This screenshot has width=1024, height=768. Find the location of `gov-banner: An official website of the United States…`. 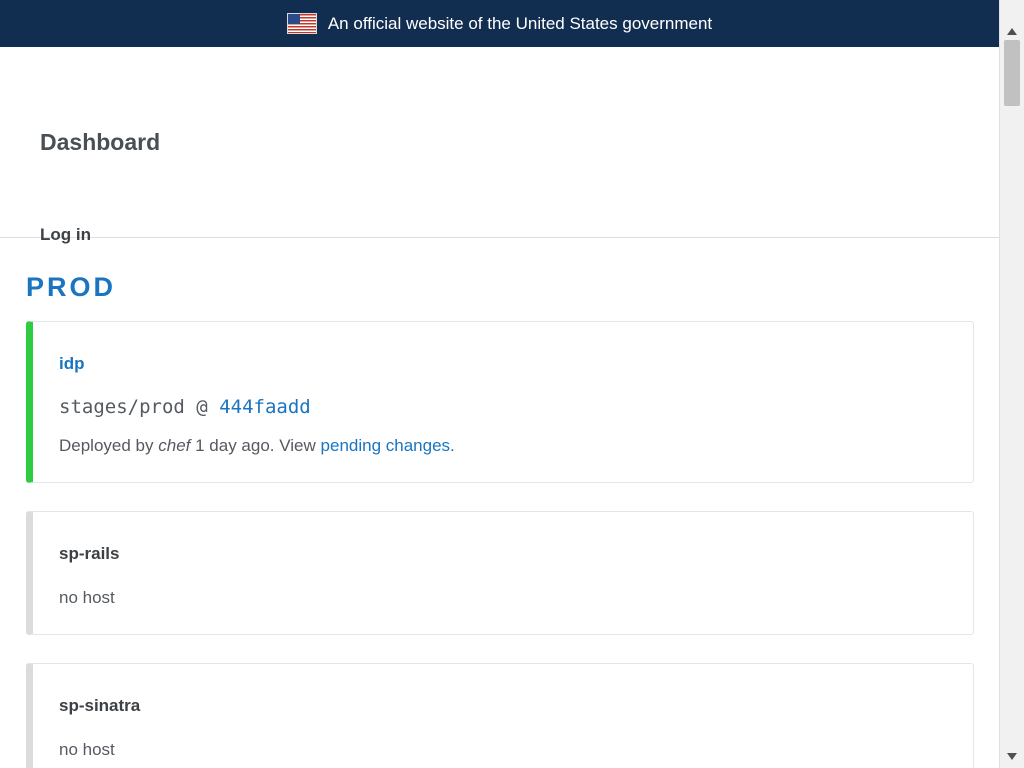

gov-banner: An official website of the United States… is located at coordinates (500, 23).